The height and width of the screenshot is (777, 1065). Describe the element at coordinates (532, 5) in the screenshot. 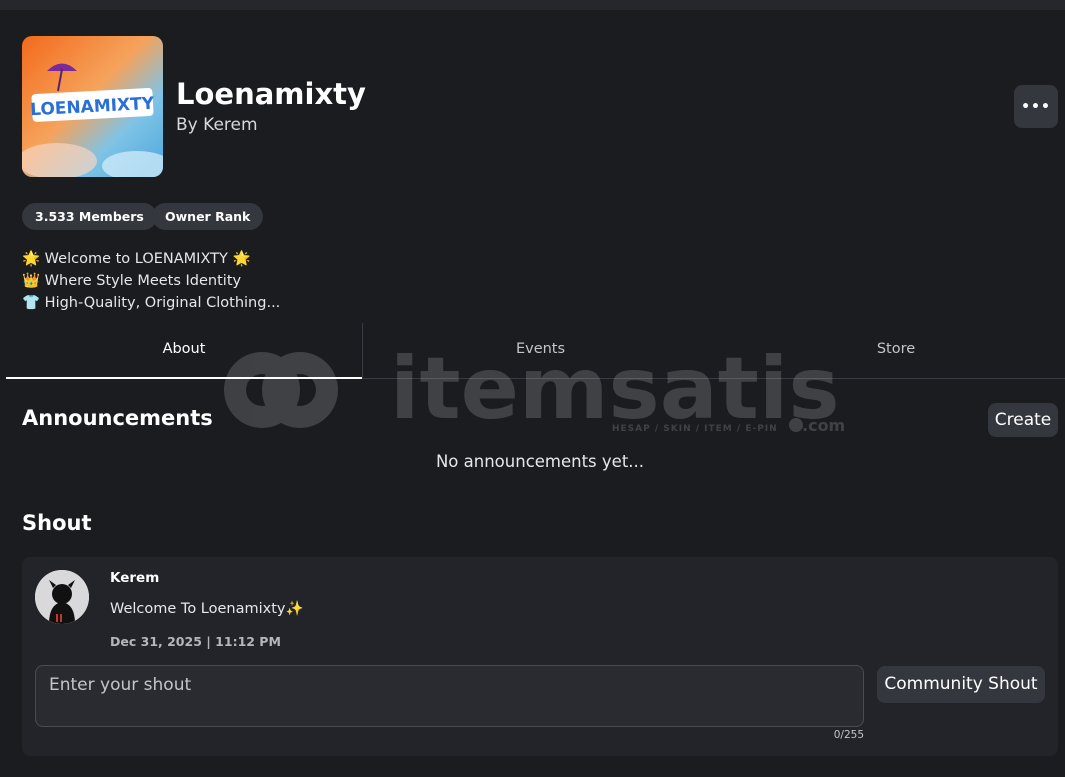

I see `top-bar` at that location.